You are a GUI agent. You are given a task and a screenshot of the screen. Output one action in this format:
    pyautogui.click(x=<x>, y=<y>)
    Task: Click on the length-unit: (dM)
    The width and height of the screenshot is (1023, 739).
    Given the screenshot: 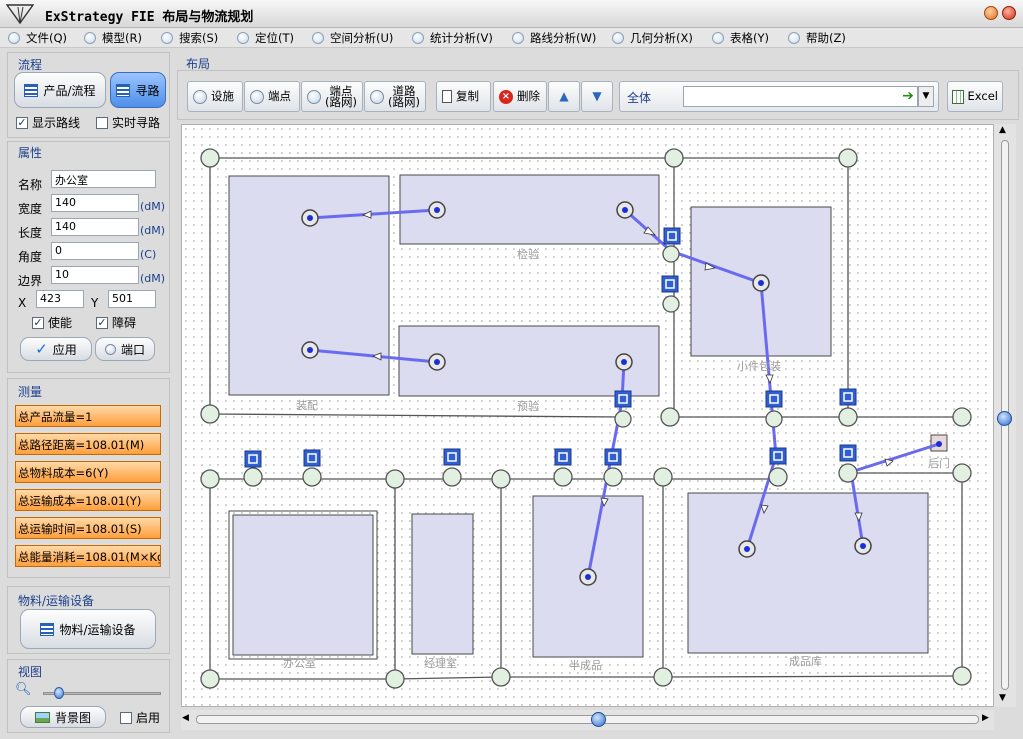 What is the action you would take?
    pyautogui.click(x=153, y=230)
    